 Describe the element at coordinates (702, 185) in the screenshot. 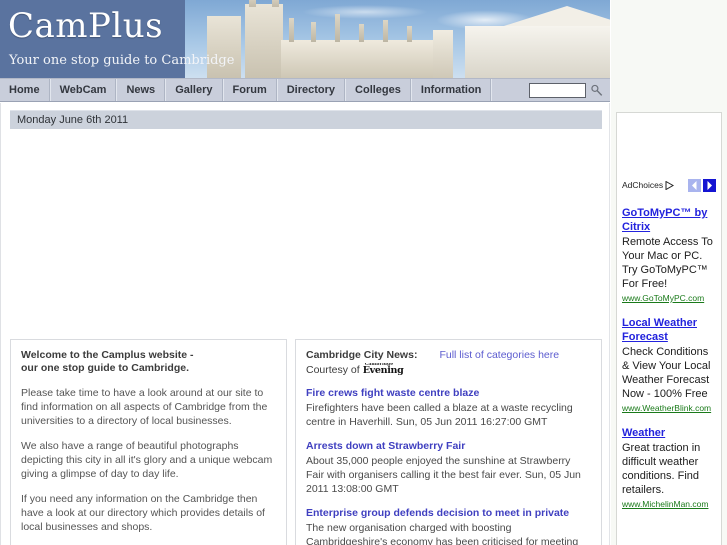

I see `ad-carousel-controls` at that location.